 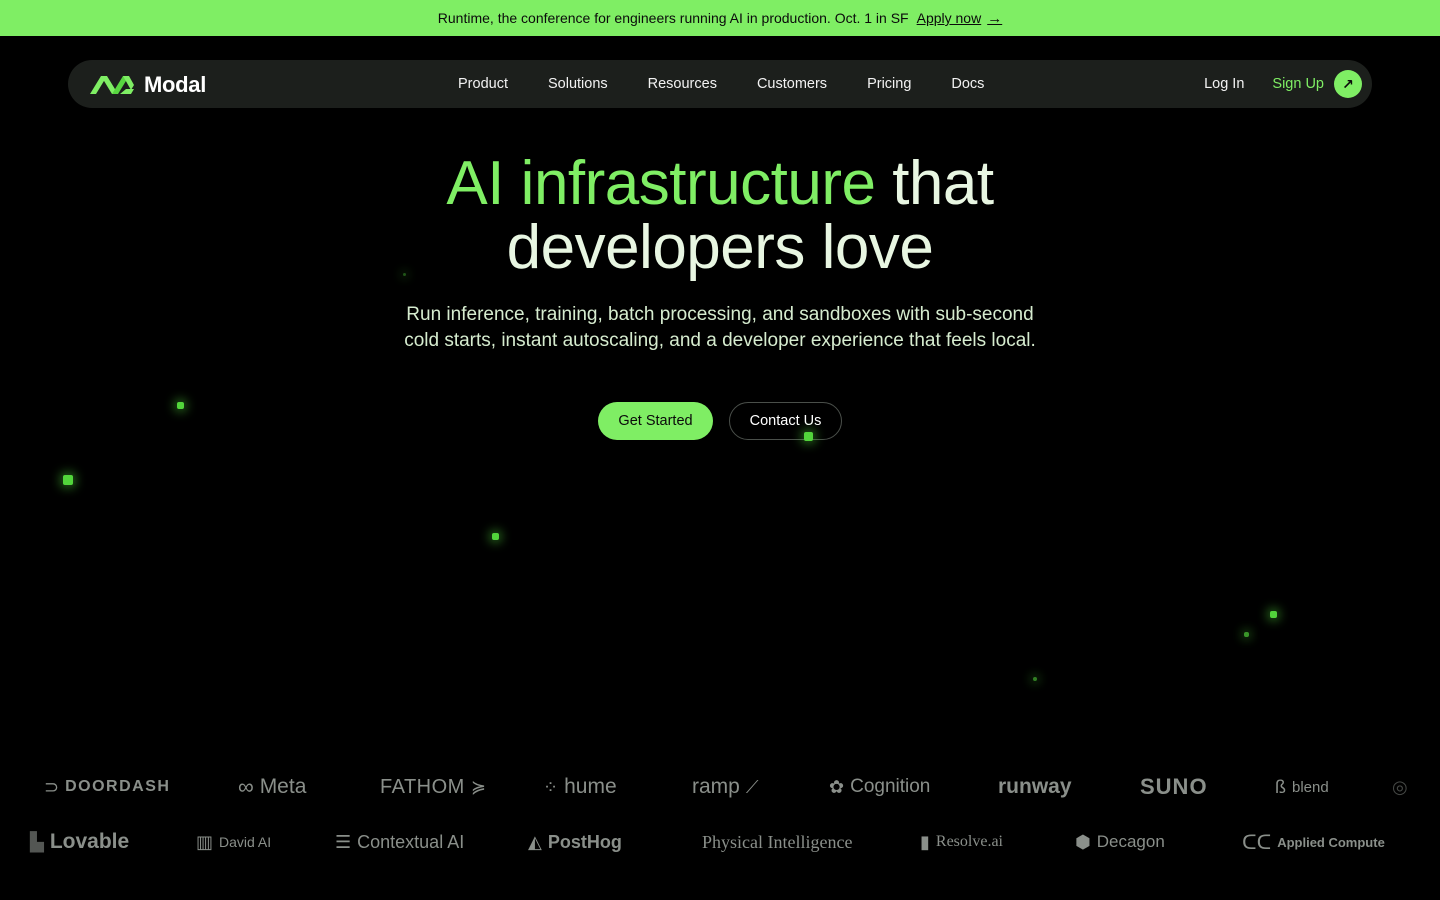 What do you see at coordinates (1280, 786) in the screenshot?
I see `blend-icon: ß` at bounding box center [1280, 786].